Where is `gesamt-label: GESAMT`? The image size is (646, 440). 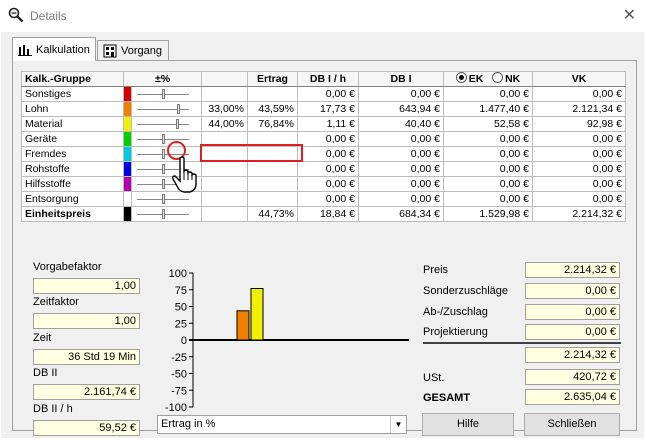 gesamt-label: GESAMT is located at coordinates (447, 398).